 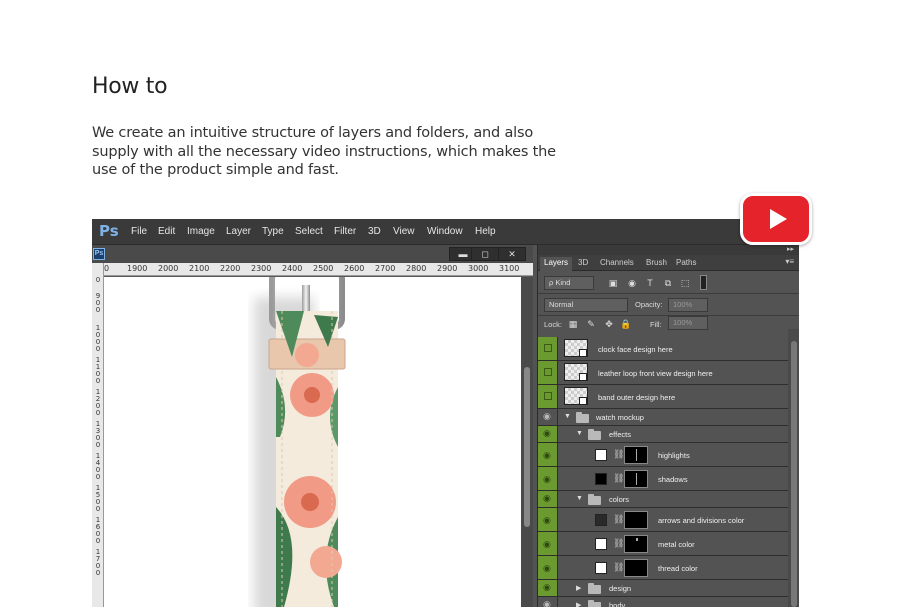 I want to click on ruler-tick: 2500, so click(x=323, y=268).